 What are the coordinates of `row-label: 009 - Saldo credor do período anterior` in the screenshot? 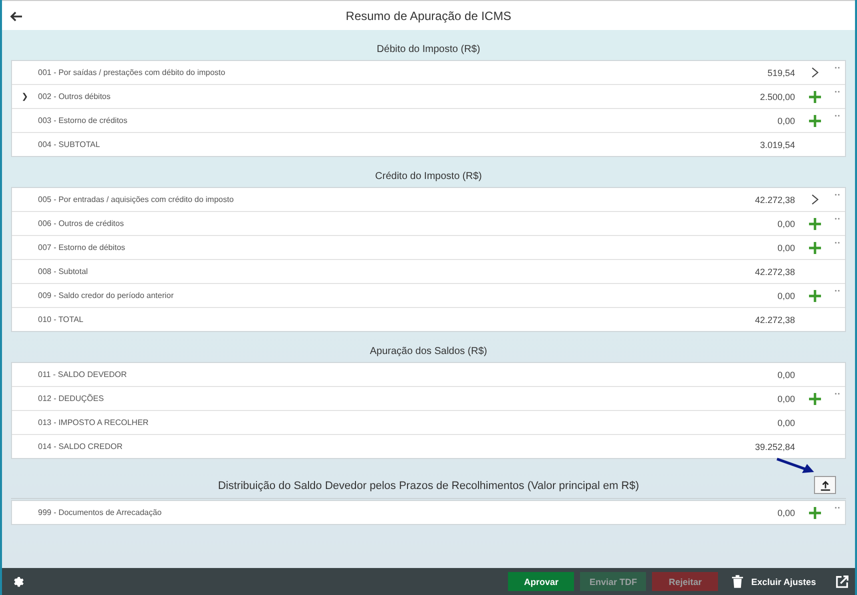 It's located at (106, 295).